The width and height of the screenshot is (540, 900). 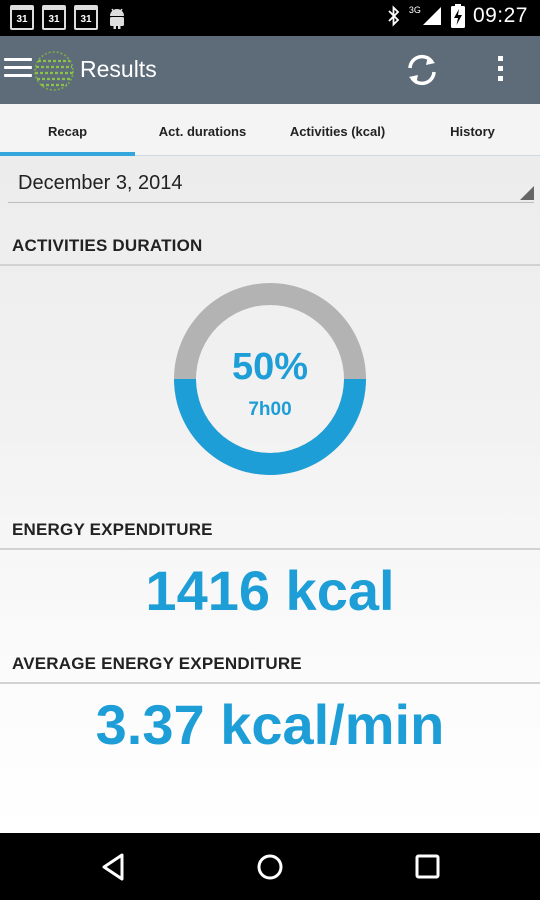 What do you see at coordinates (112, 529) in the screenshot?
I see `energy-expenditure-heading: ENERGY EXPENDITURE` at bounding box center [112, 529].